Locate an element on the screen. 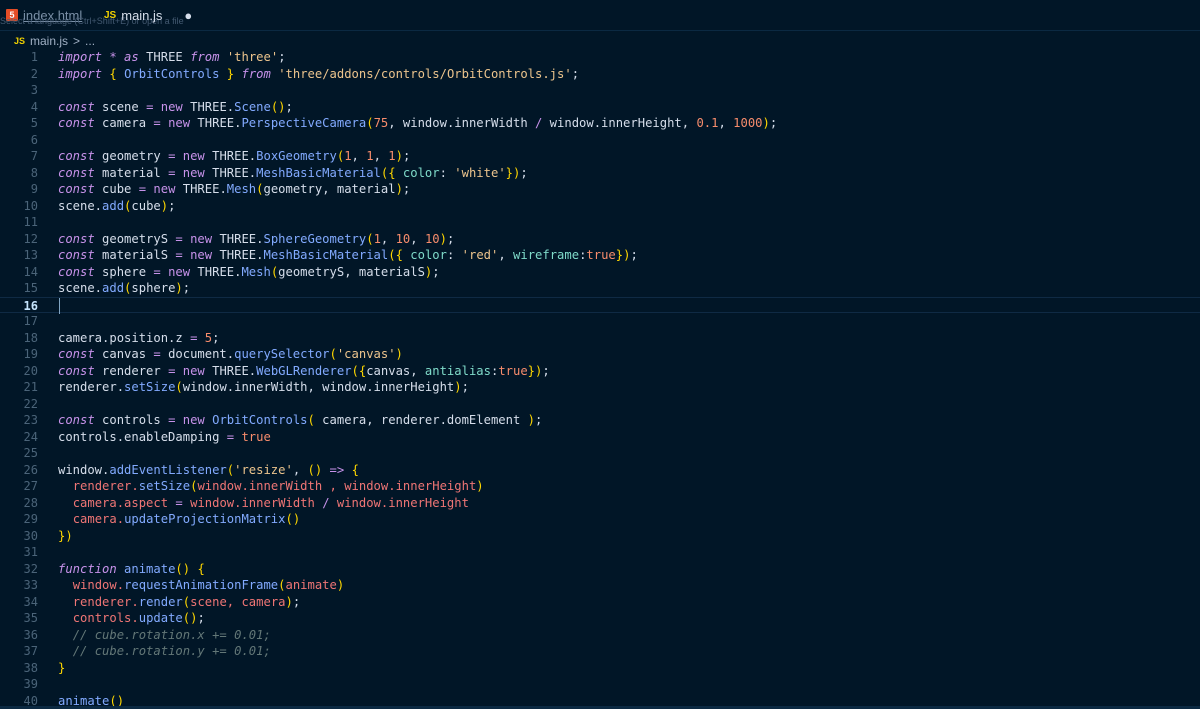 This screenshot has height=709, width=1200. code-line: 22 is located at coordinates (600, 404).